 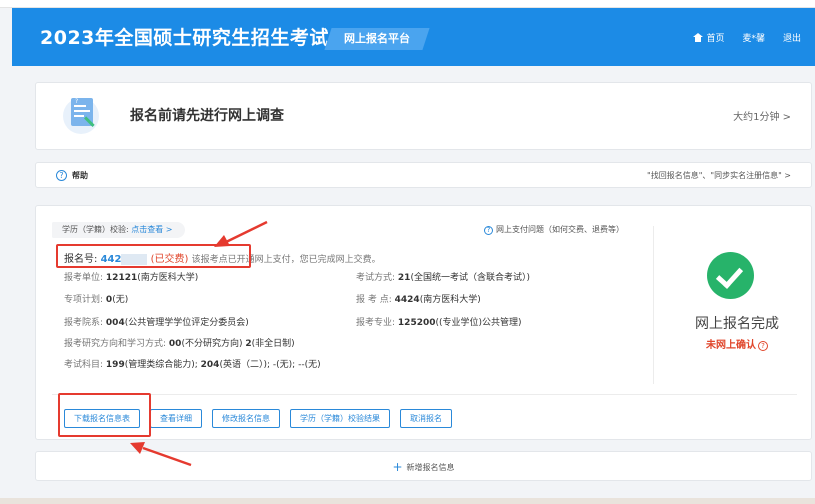 What do you see at coordinates (84, 300) in the screenshot?
I see `plan-label: 专项计划:` at bounding box center [84, 300].